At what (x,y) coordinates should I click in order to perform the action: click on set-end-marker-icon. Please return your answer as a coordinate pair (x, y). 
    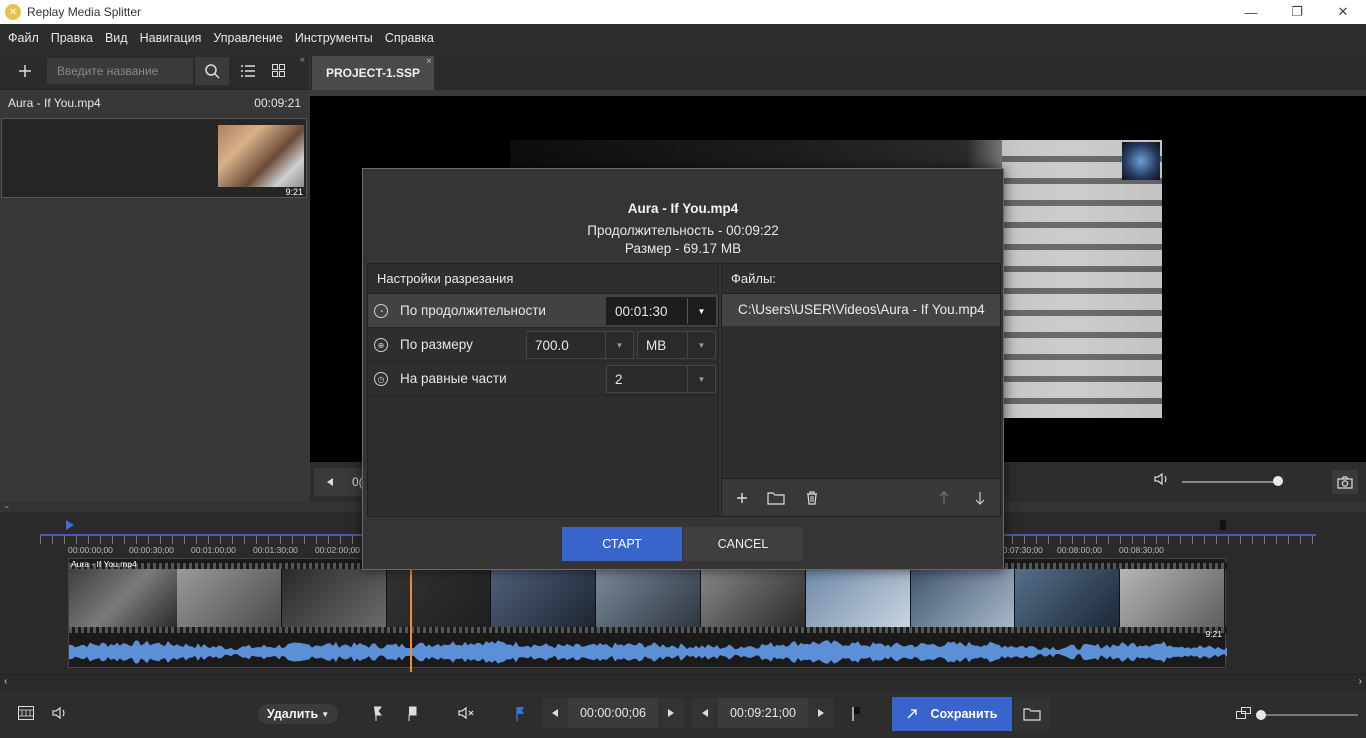
    Looking at the image, I should click on (412, 715).